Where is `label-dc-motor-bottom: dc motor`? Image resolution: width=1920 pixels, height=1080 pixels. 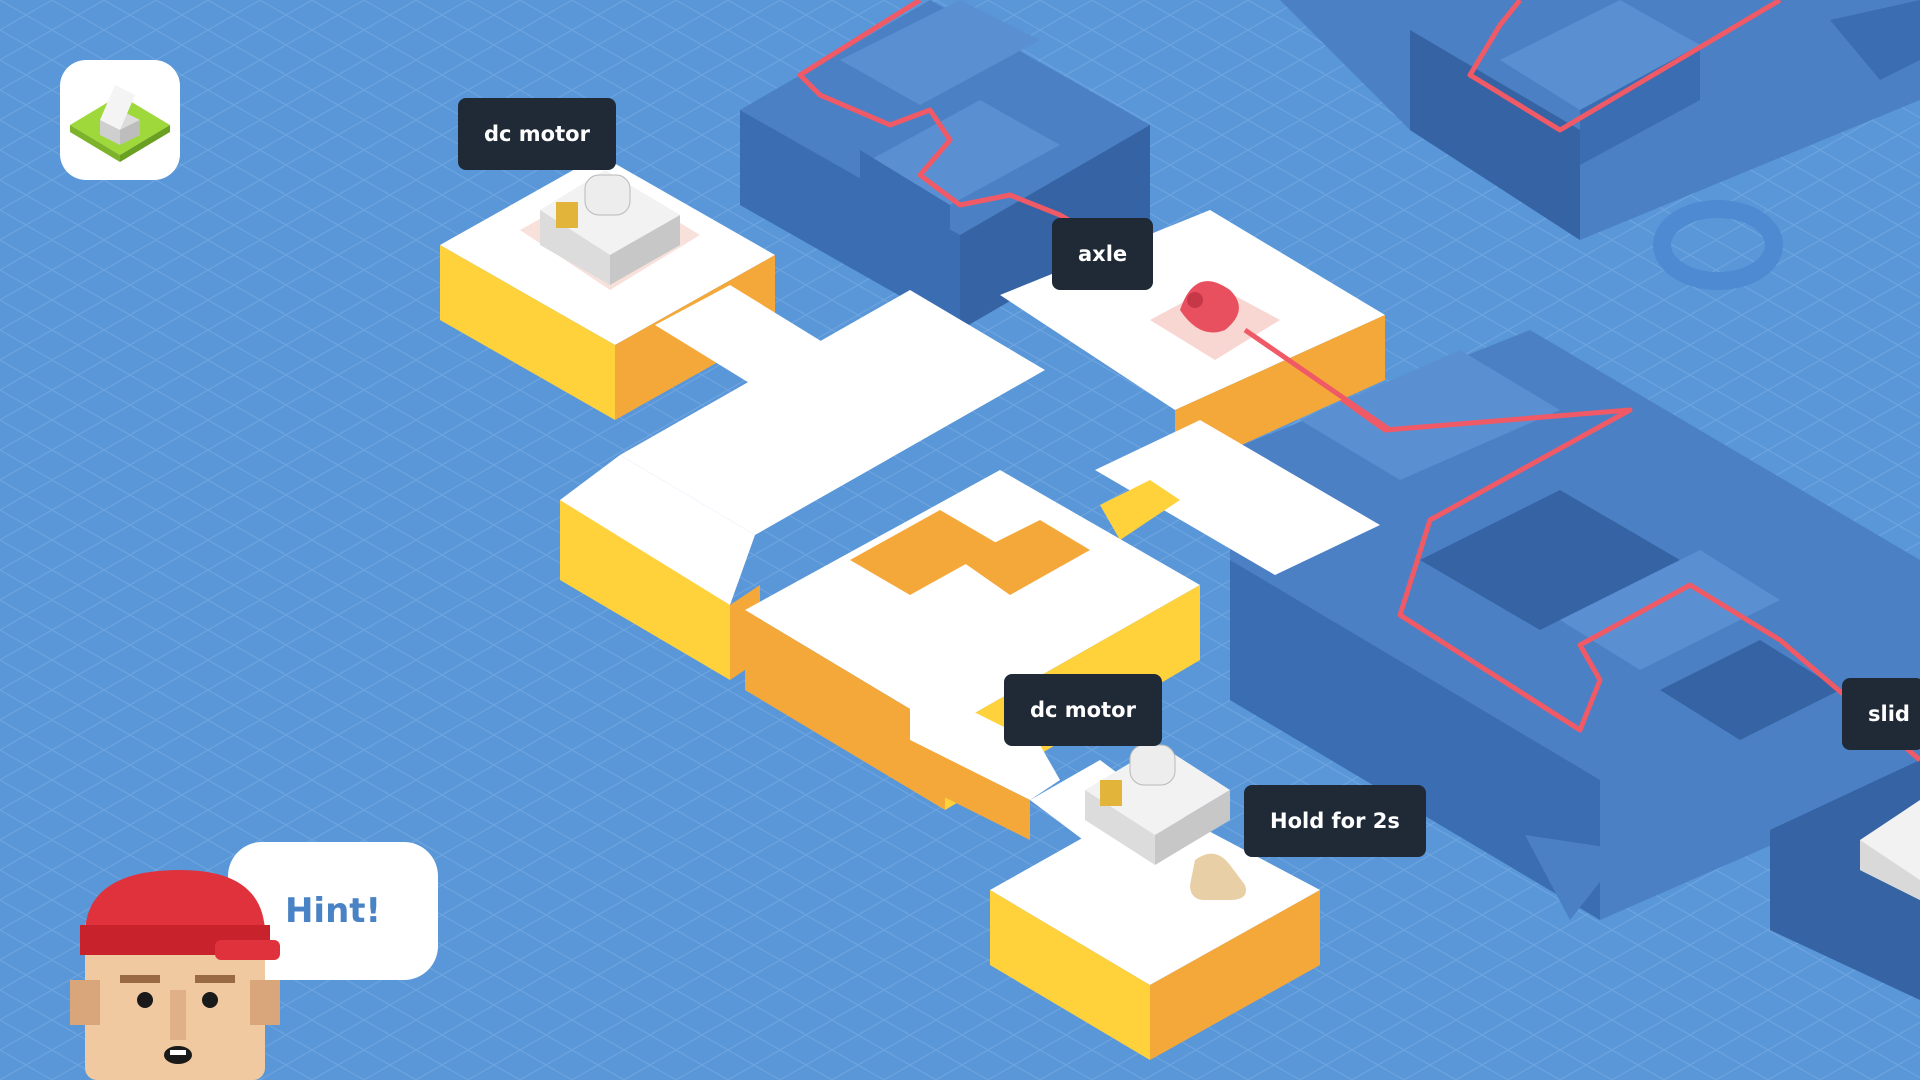 label-dc-motor-bottom: dc motor is located at coordinates (1083, 710).